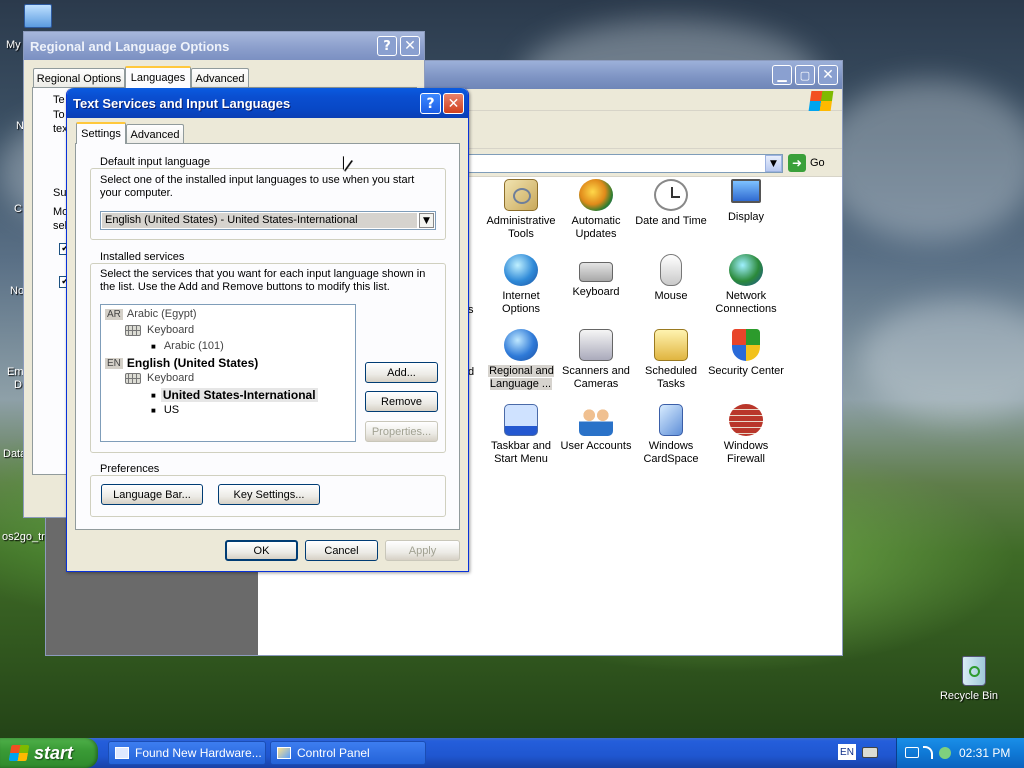 The image size is (1024, 768). I want to click on tree-layout-en-selected: ■ United States-International, so click(234, 395).